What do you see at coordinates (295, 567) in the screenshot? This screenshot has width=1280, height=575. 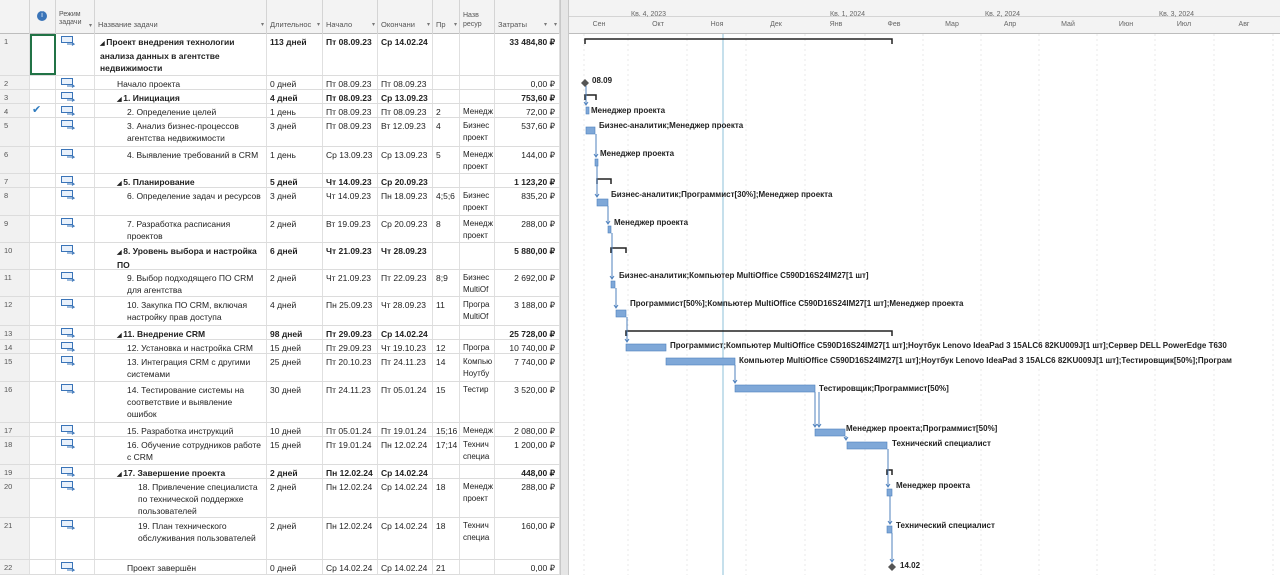 I see `task-duration-cell: 0 дней` at bounding box center [295, 567].